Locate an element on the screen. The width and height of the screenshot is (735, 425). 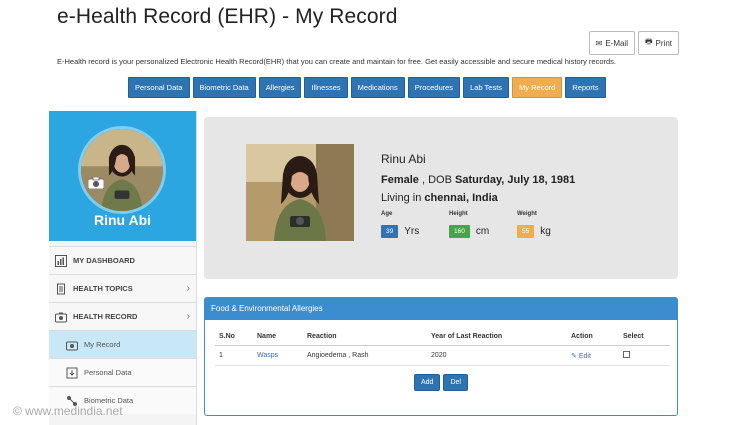
col-sno: S.No is located at coordinates (234, 337).